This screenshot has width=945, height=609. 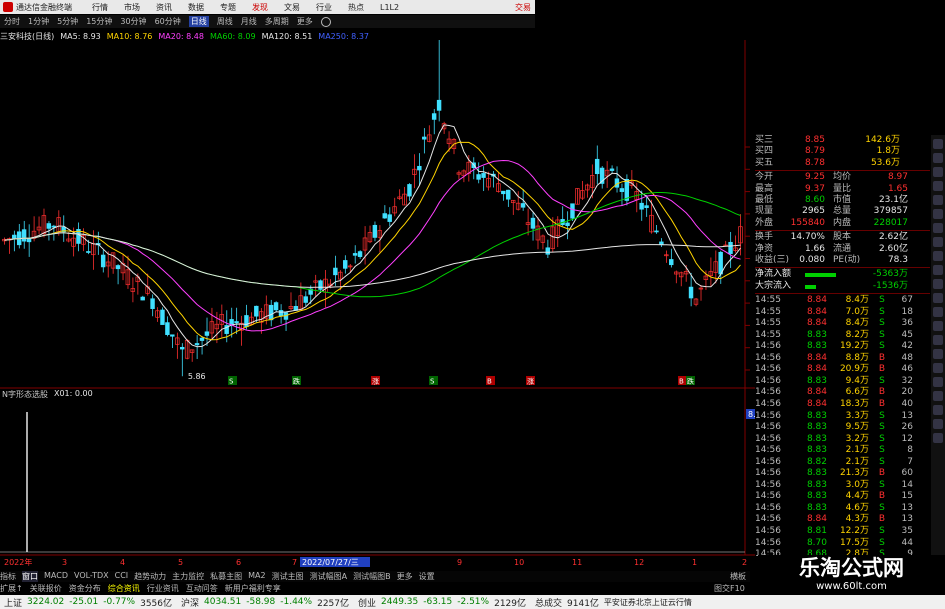 I want to click on indicator-tab: CCI, so click(x=122, y=576).